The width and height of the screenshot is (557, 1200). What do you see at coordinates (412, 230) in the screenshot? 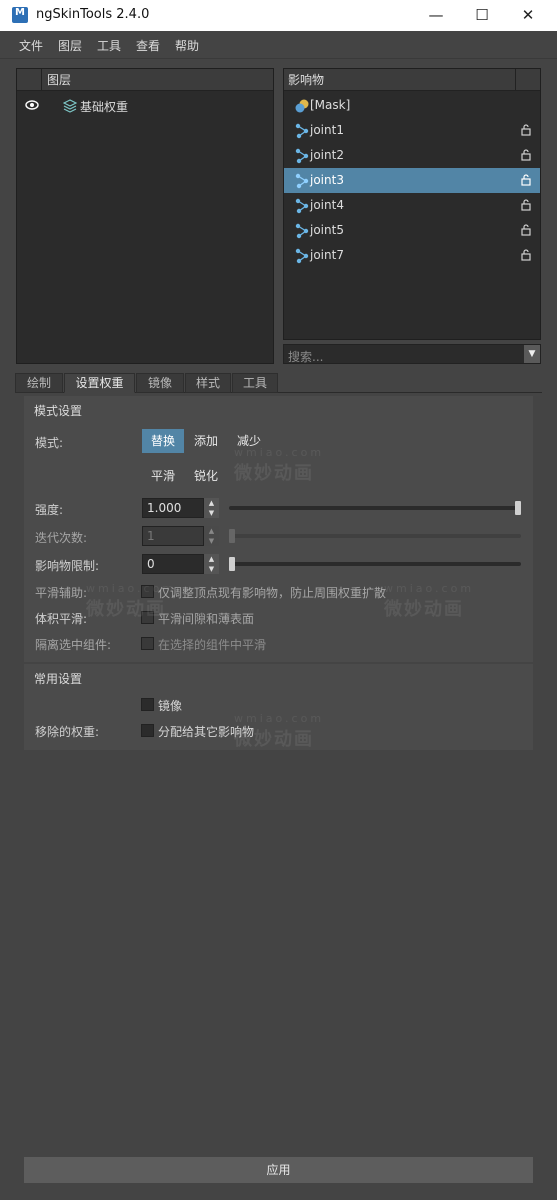
I see `influence-row-joint5: joint5` at bounding box center [412, 230].